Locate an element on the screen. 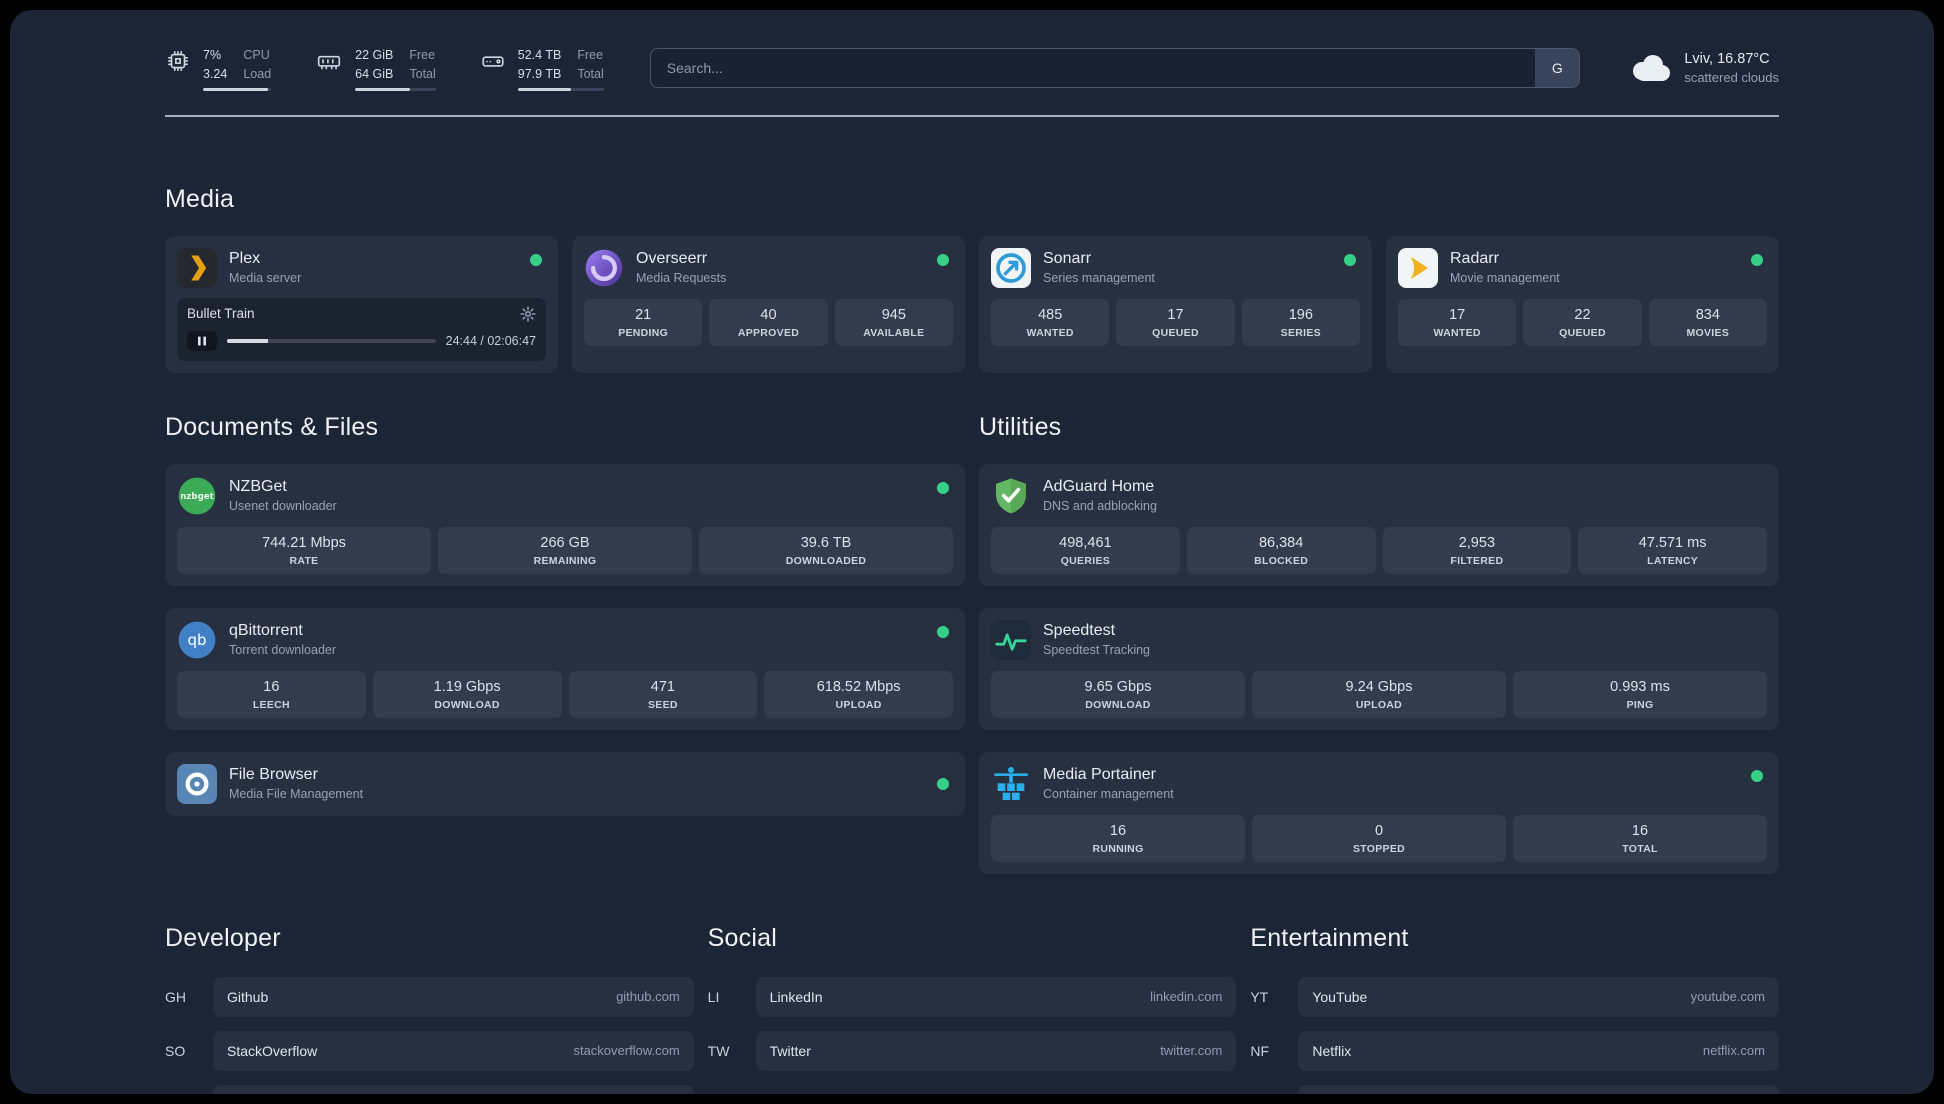 The width and height of the screenshot is (1944, 1104). pause-button is located at coordinates (202, 340).